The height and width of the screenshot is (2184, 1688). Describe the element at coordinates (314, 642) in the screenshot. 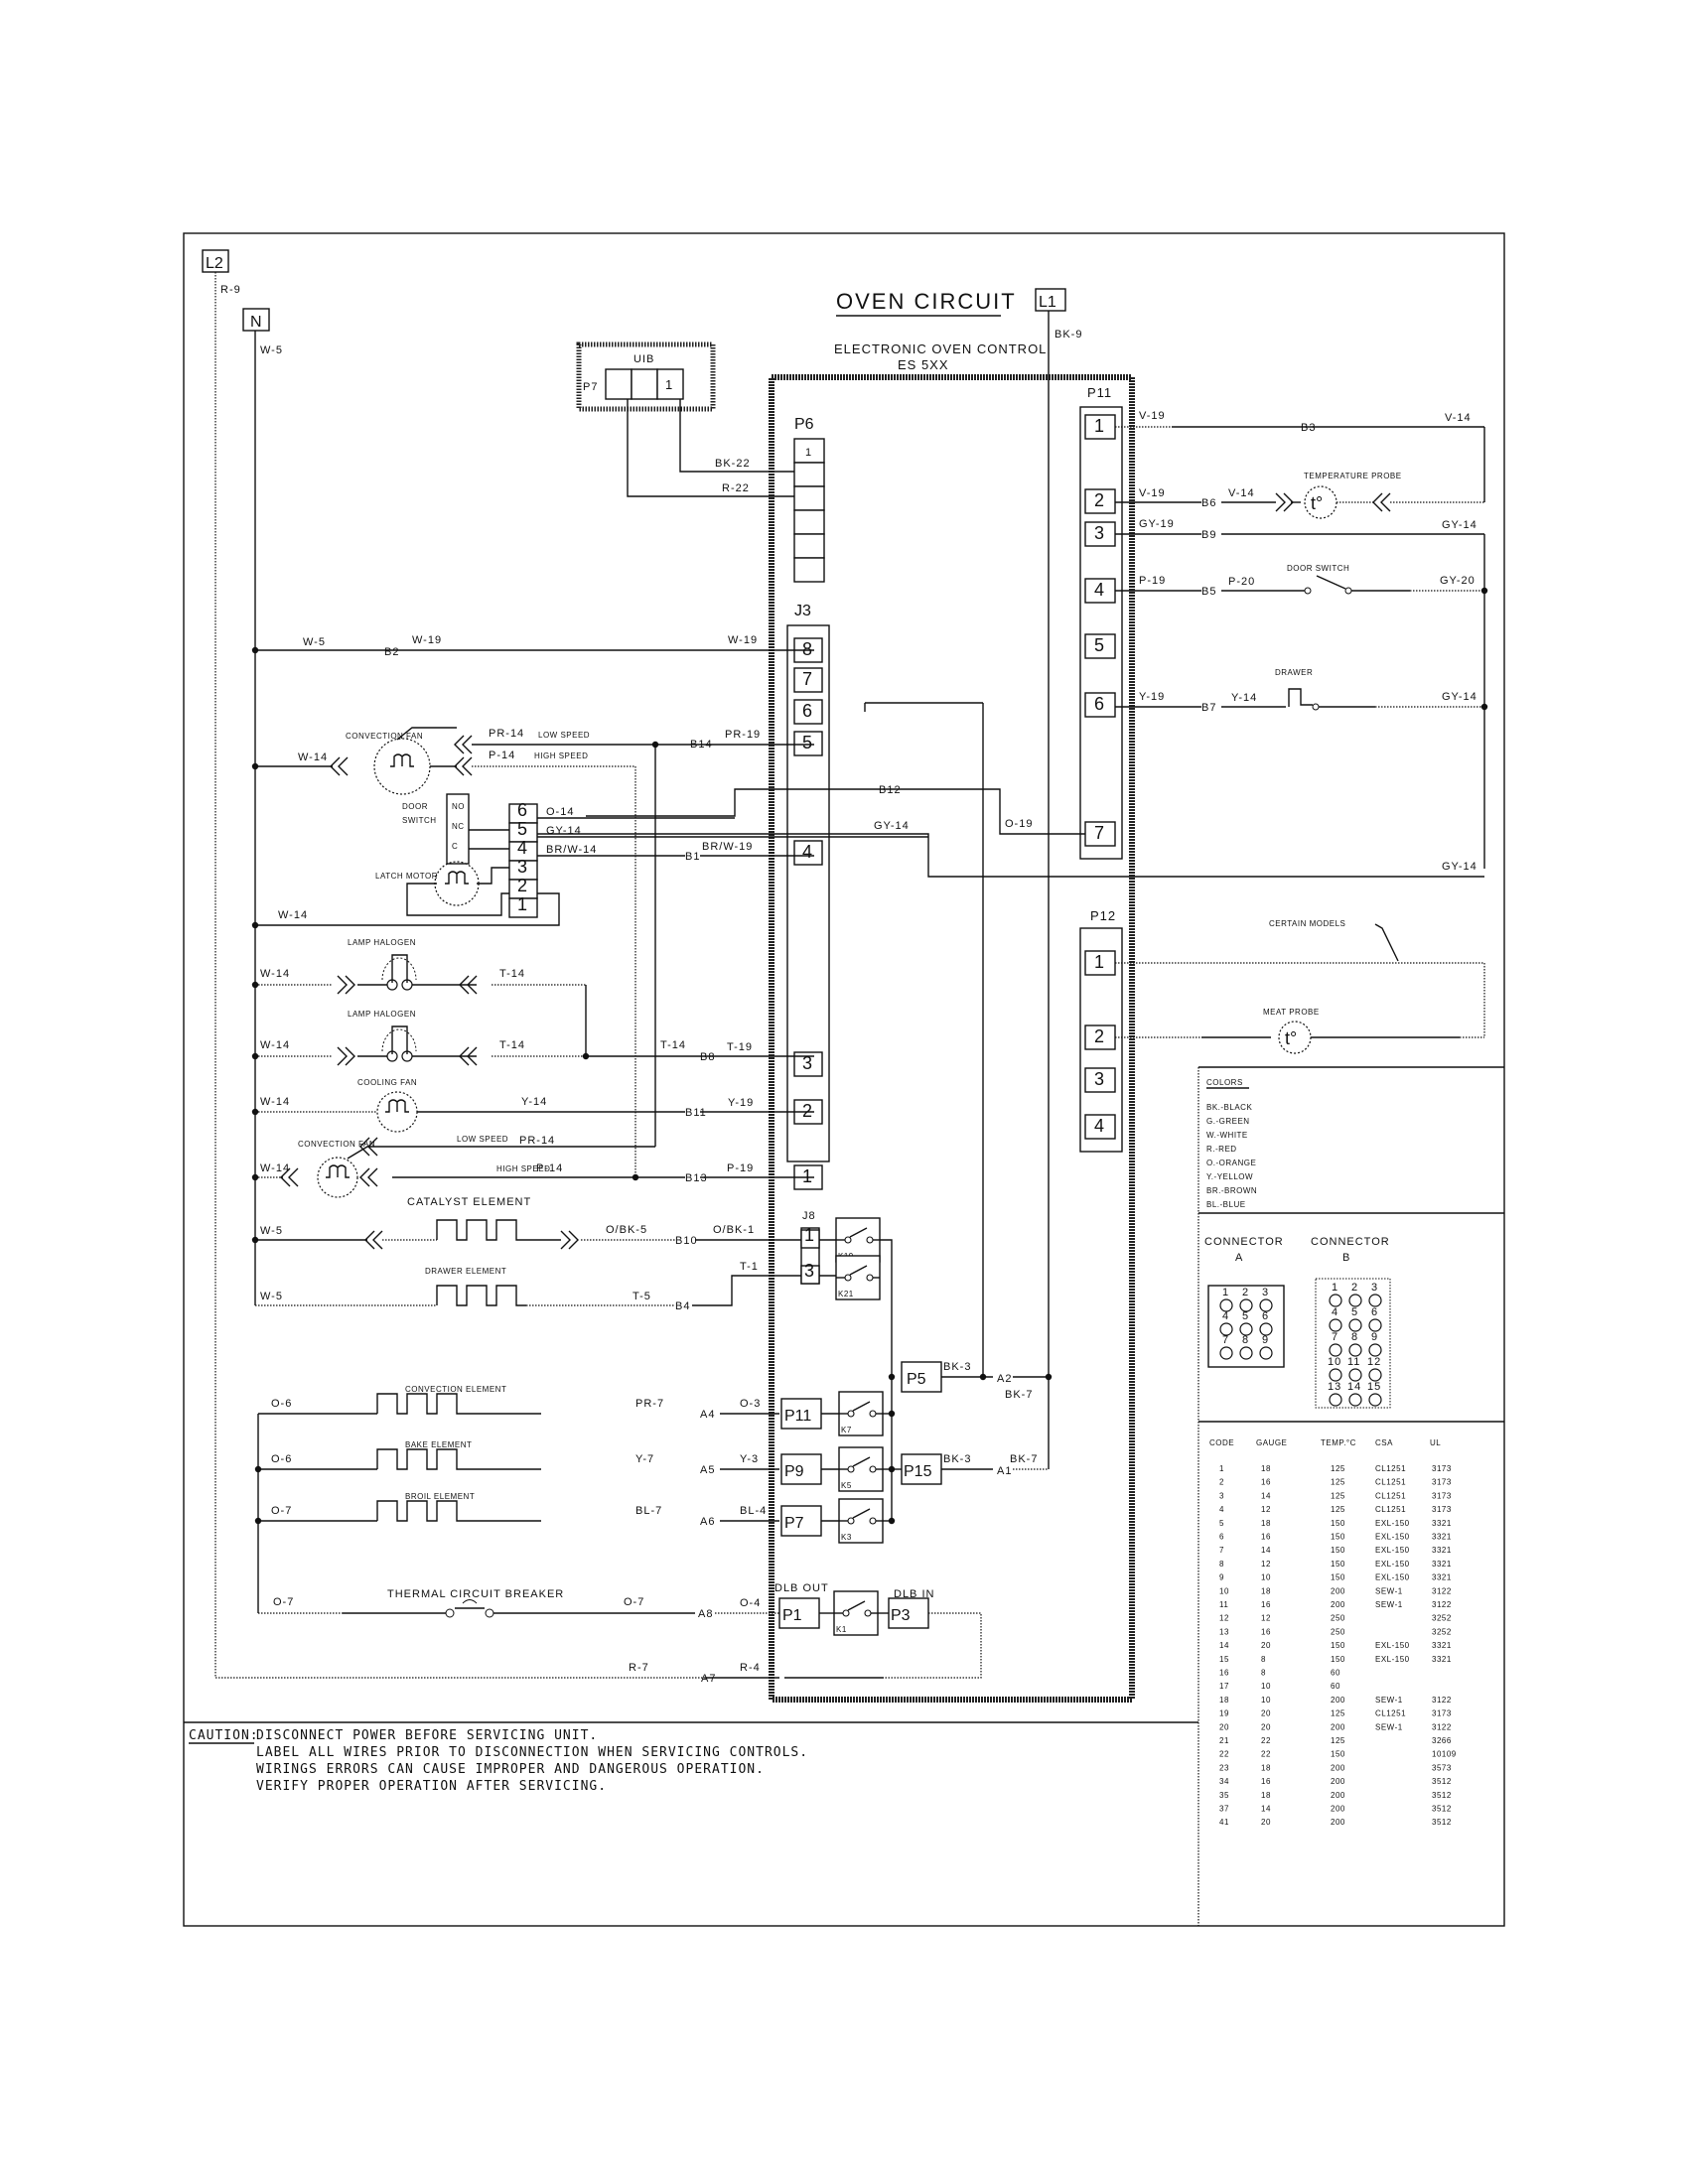

I see `wire-label: W-5` at that location.